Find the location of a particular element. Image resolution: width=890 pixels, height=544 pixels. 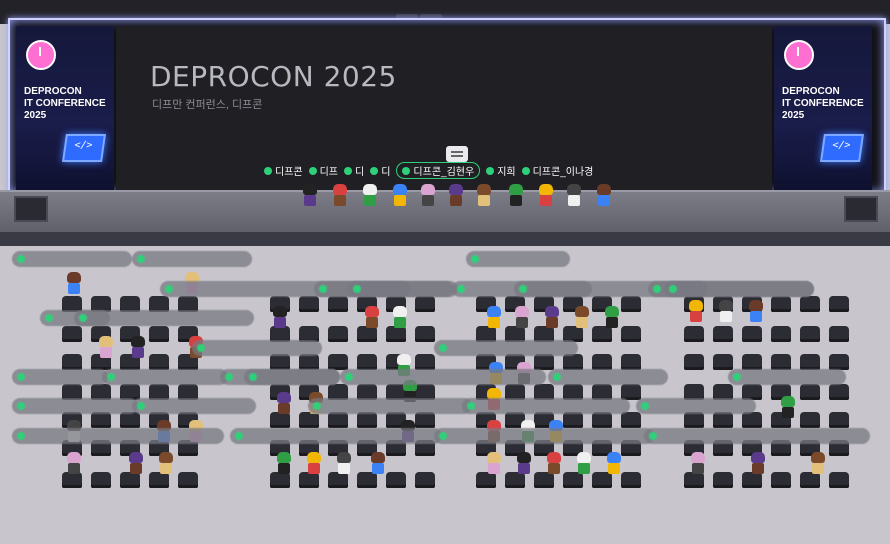

speaker-name-tag: 디프콘_이나경 is located at coordinates (557, 170).